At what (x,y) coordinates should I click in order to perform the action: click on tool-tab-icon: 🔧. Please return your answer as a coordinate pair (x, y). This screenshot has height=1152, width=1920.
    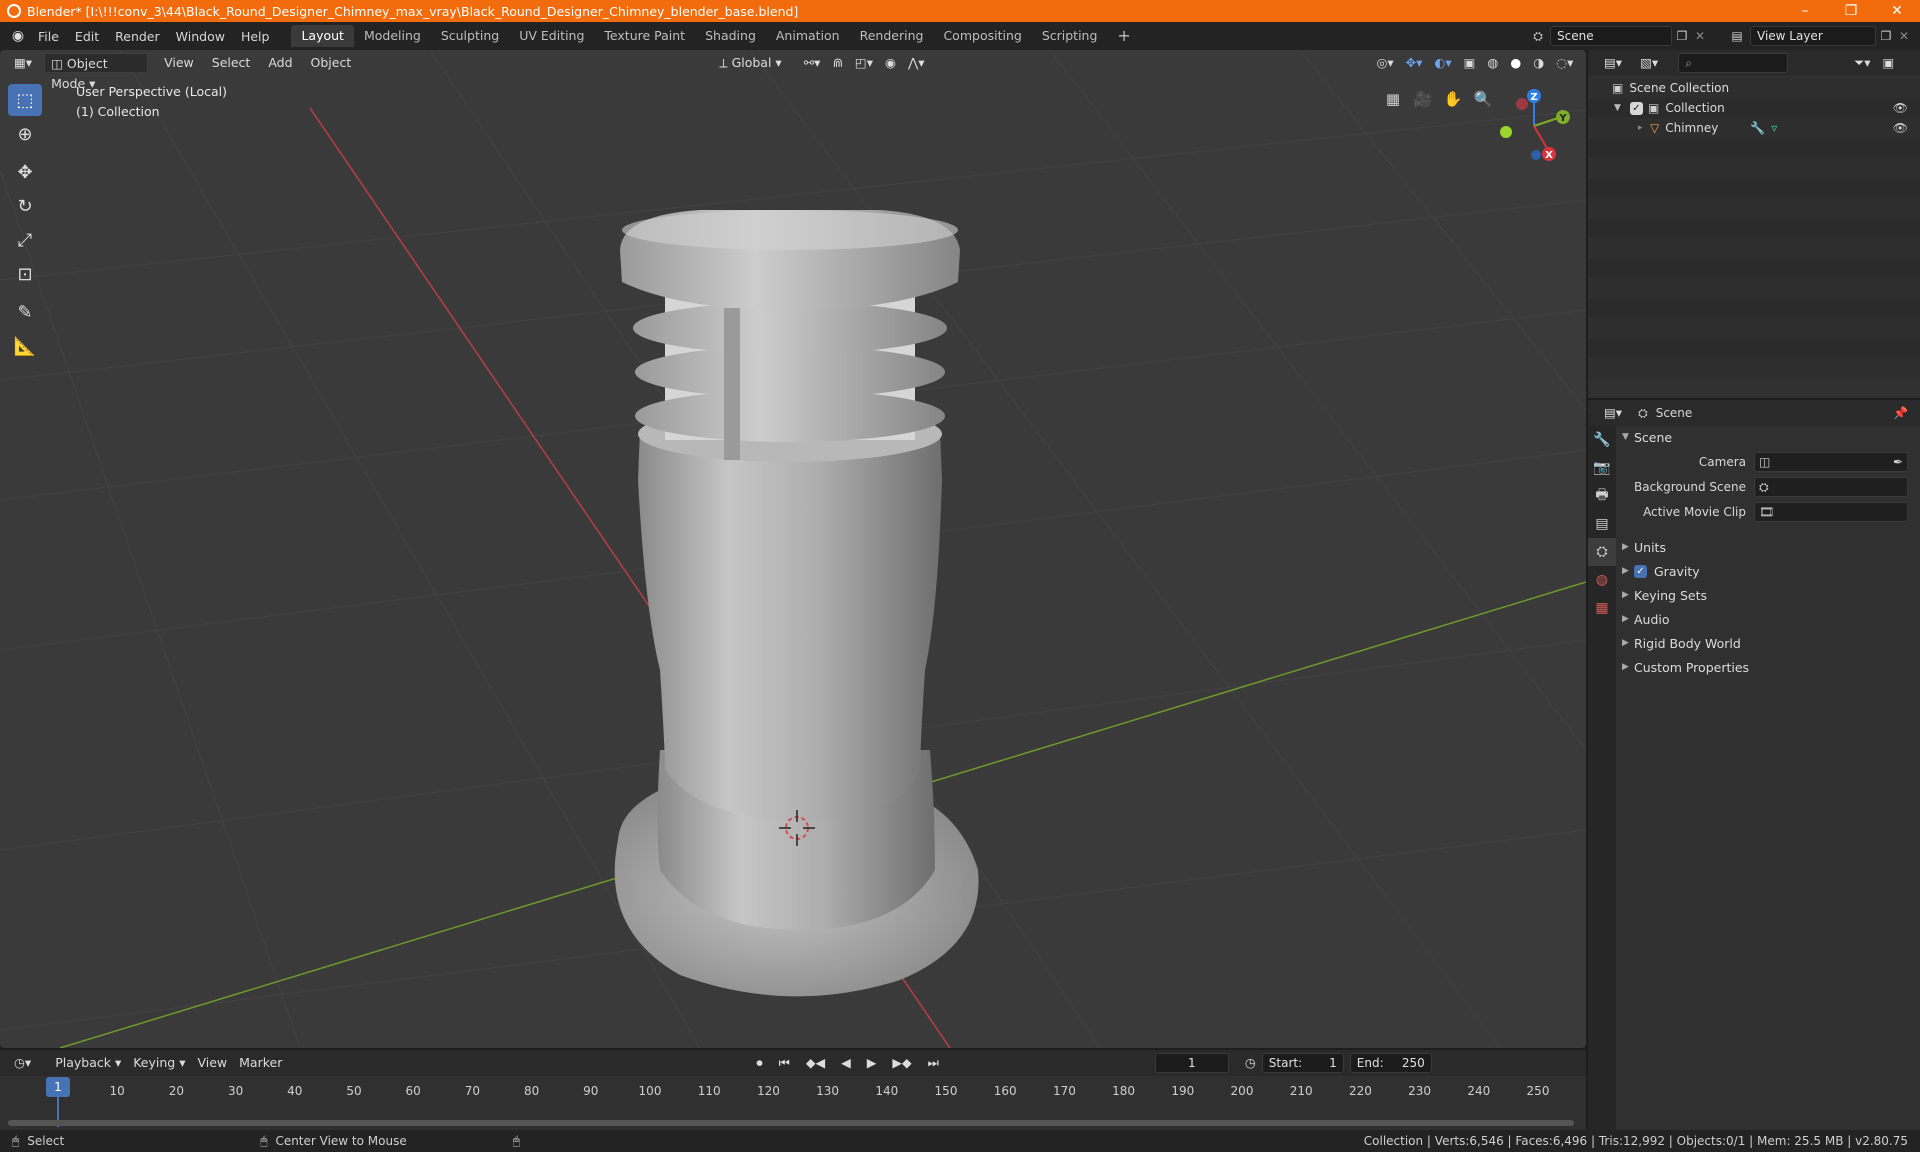
    Looking at the image, I should click on (1602, 440).